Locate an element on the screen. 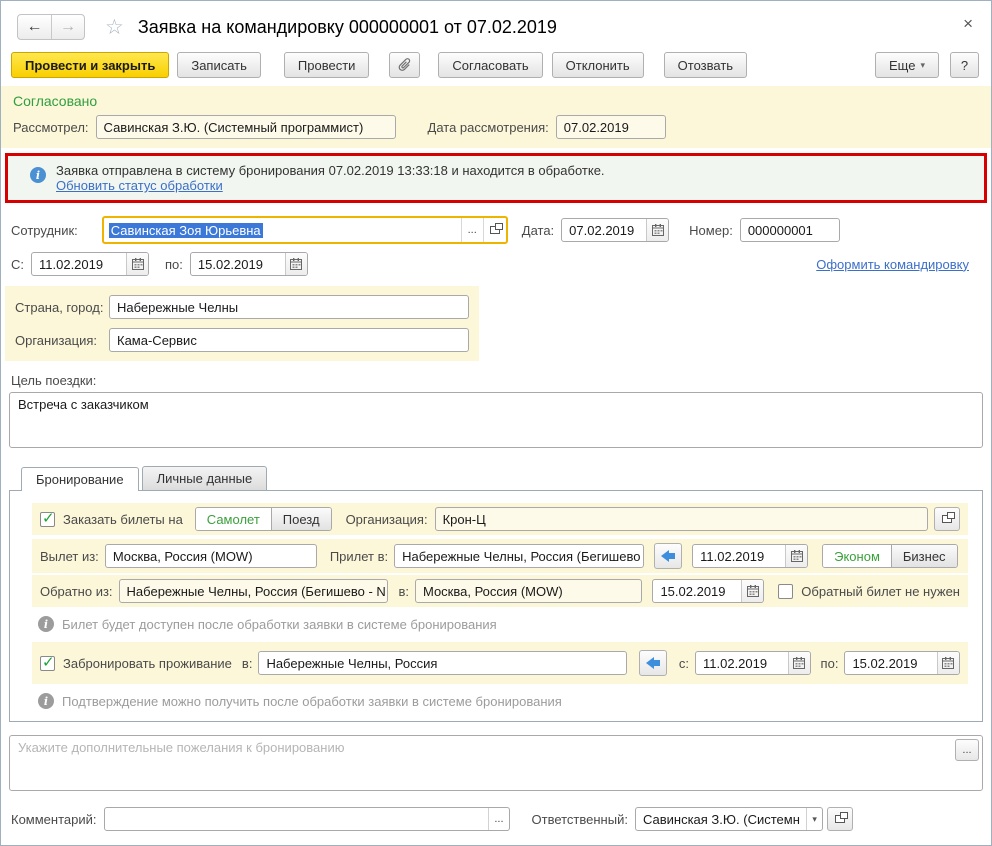 The image size is (992, 846). review-date-field: 07.02.2019 is located at coordinates (610, 127).